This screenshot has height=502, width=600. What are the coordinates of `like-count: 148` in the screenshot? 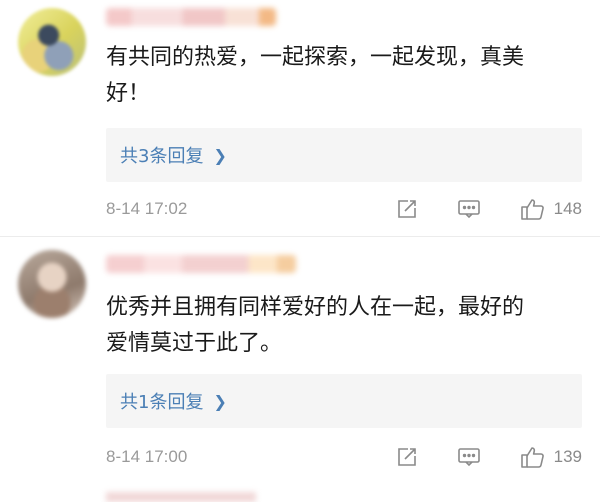 It's located at (567, 208).